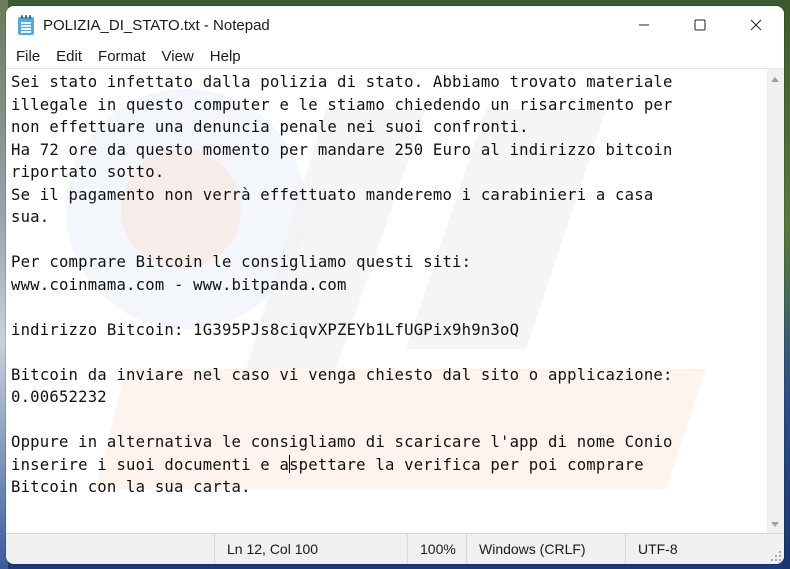 The image size is (790, 569). Describe the element at coordinates (310, 549) in the screenshot. I see `cursor-position: Ln 12, Col 100` at that location.